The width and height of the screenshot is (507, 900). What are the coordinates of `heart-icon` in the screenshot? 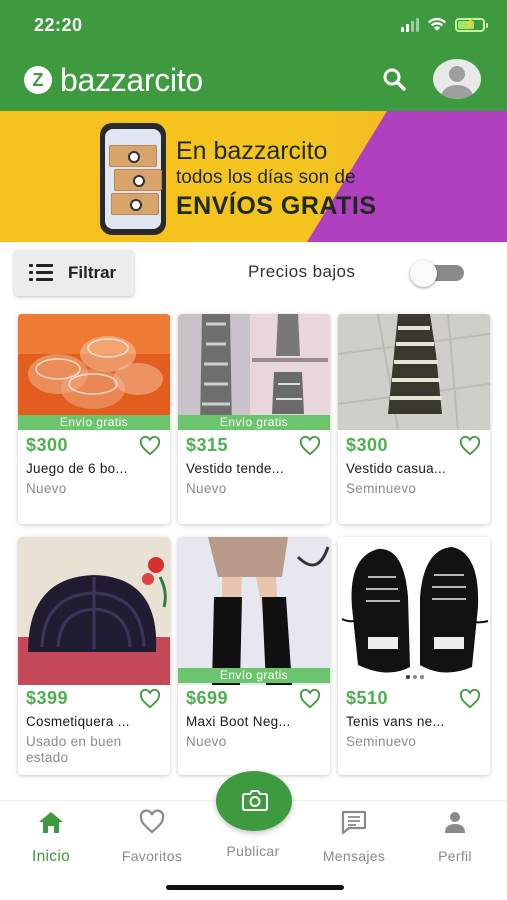 It's located at (152, 821).